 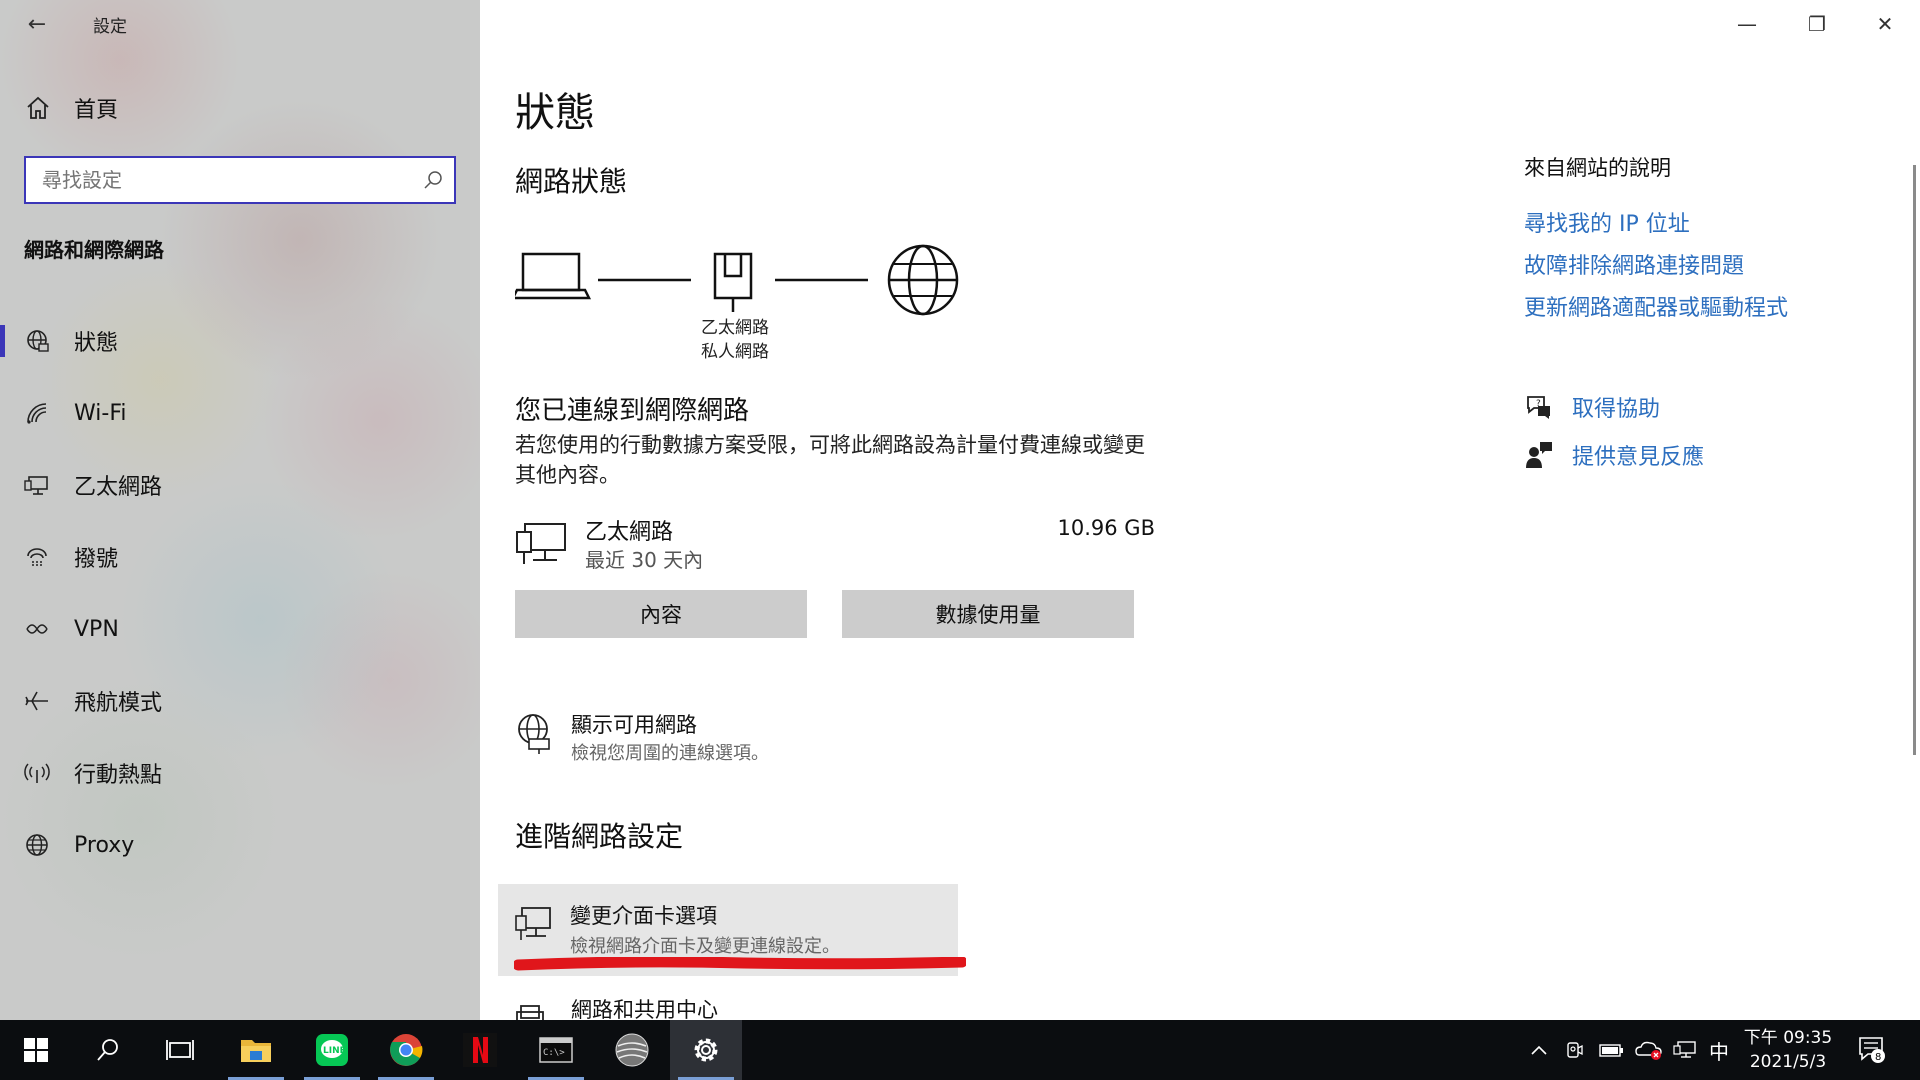 What do you see at coordinates (554, 1053) in the screenshot?
I see `svg-text: C:\>` at bounding box center [554, 1053].